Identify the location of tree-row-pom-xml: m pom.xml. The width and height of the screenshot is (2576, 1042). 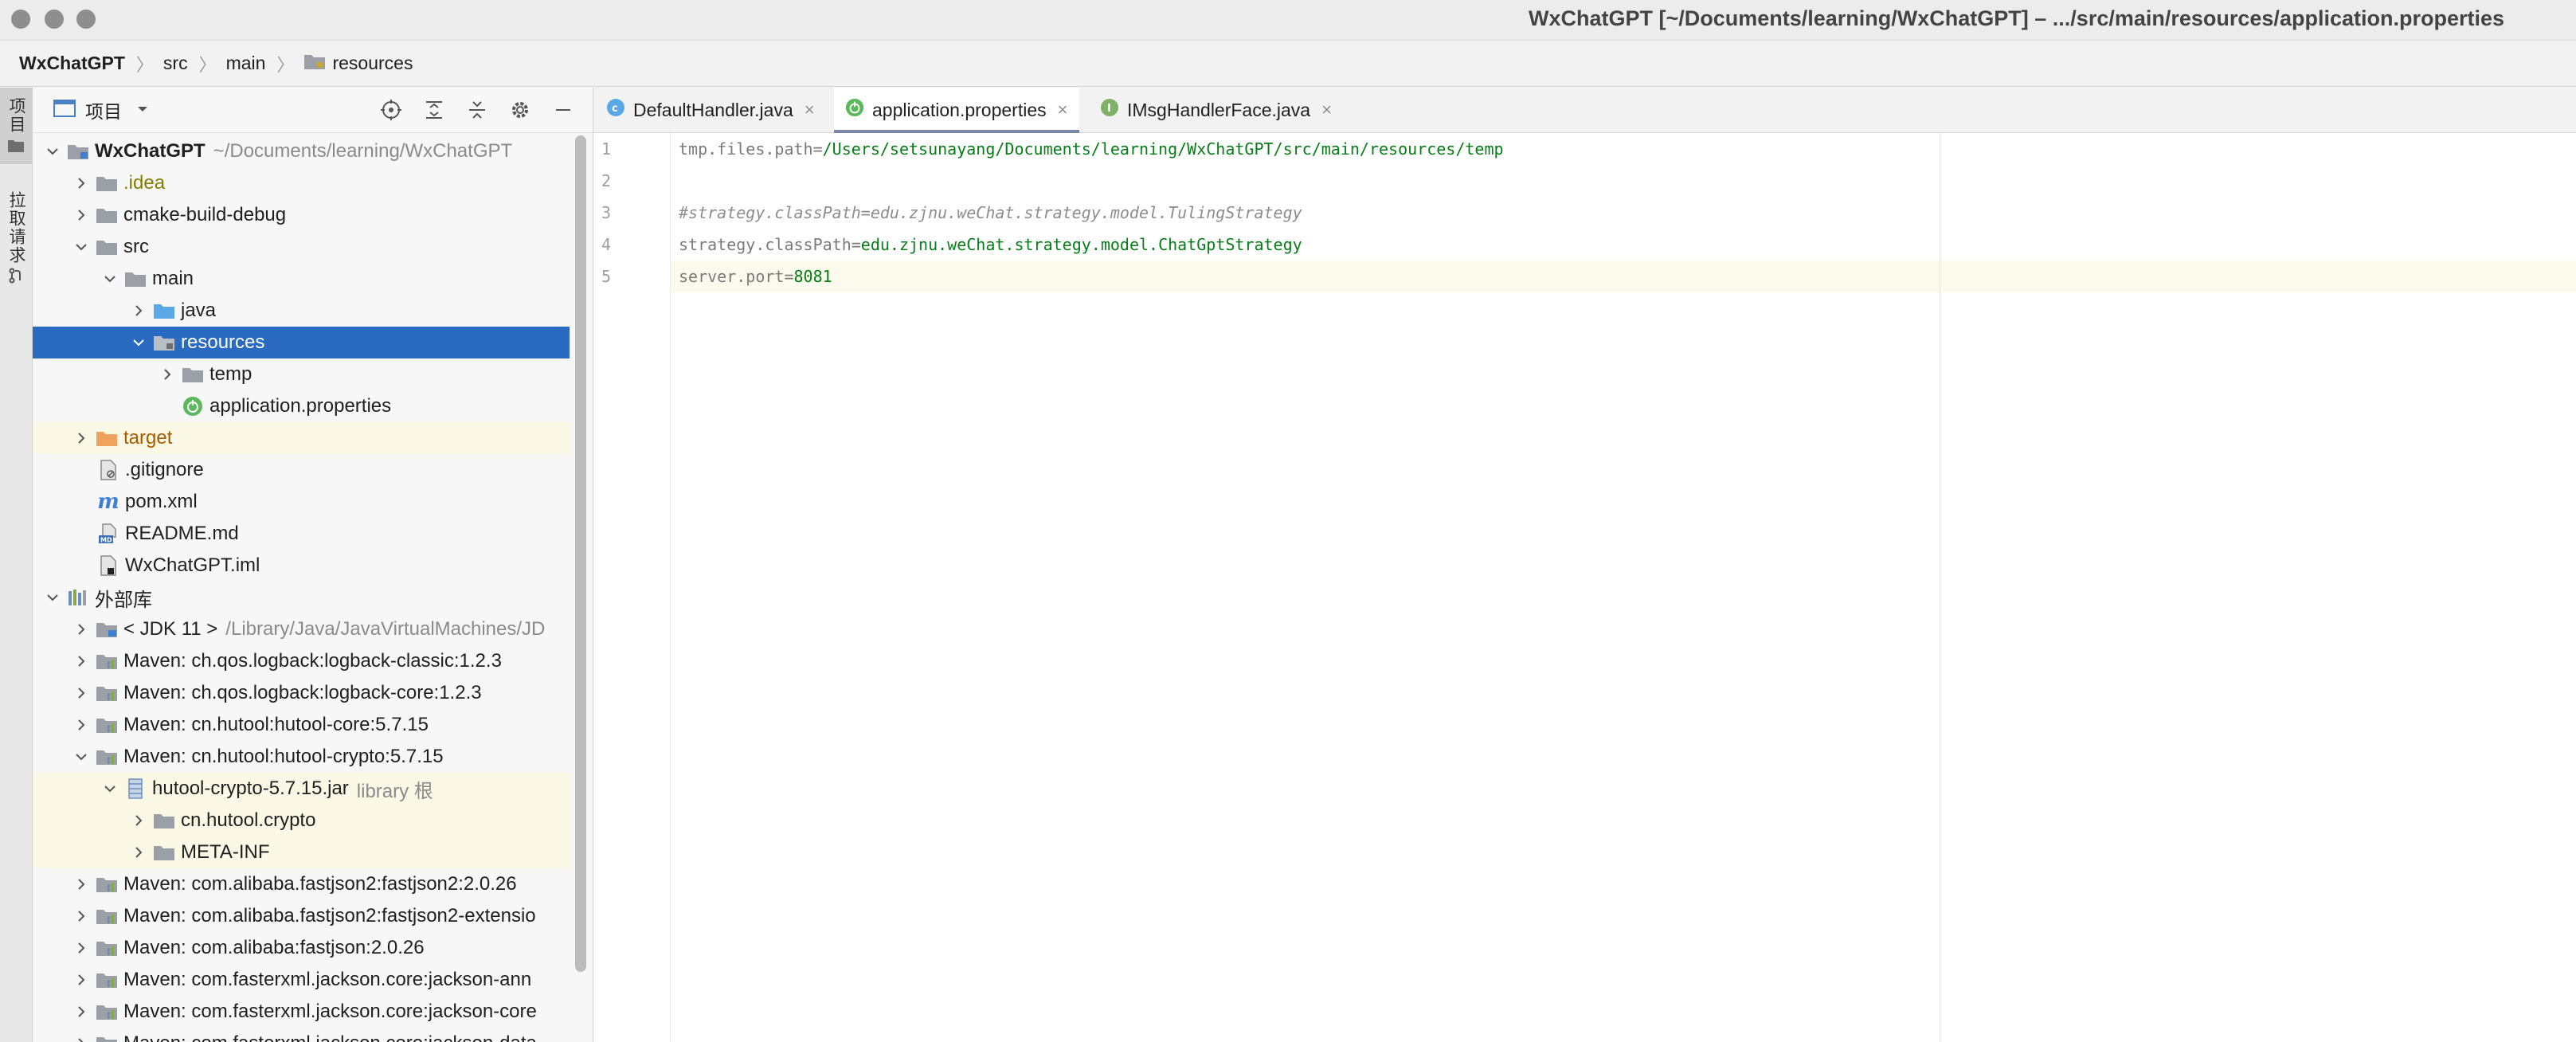
(301, 502).